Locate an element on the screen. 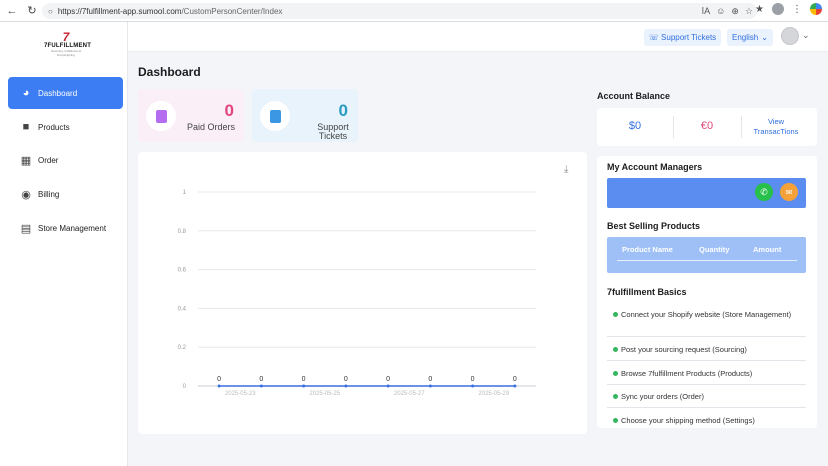  avatar is located at coordinates (790, 36).